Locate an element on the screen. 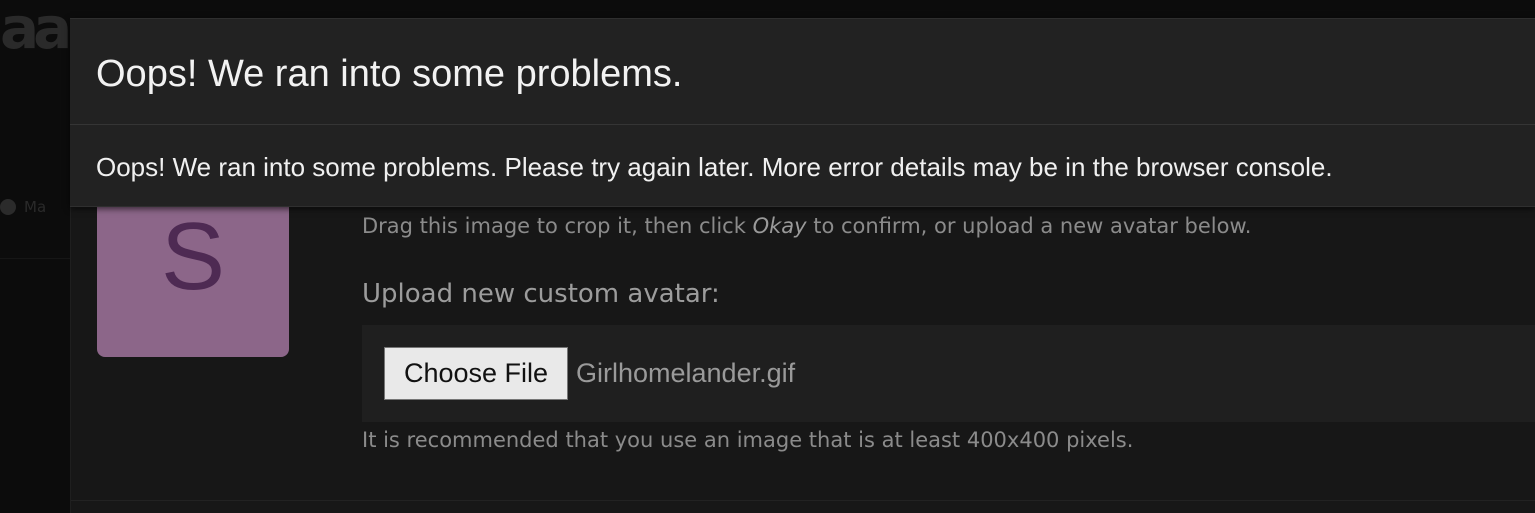  choose-file-button: Choose File is located at coordinates (476, 373).